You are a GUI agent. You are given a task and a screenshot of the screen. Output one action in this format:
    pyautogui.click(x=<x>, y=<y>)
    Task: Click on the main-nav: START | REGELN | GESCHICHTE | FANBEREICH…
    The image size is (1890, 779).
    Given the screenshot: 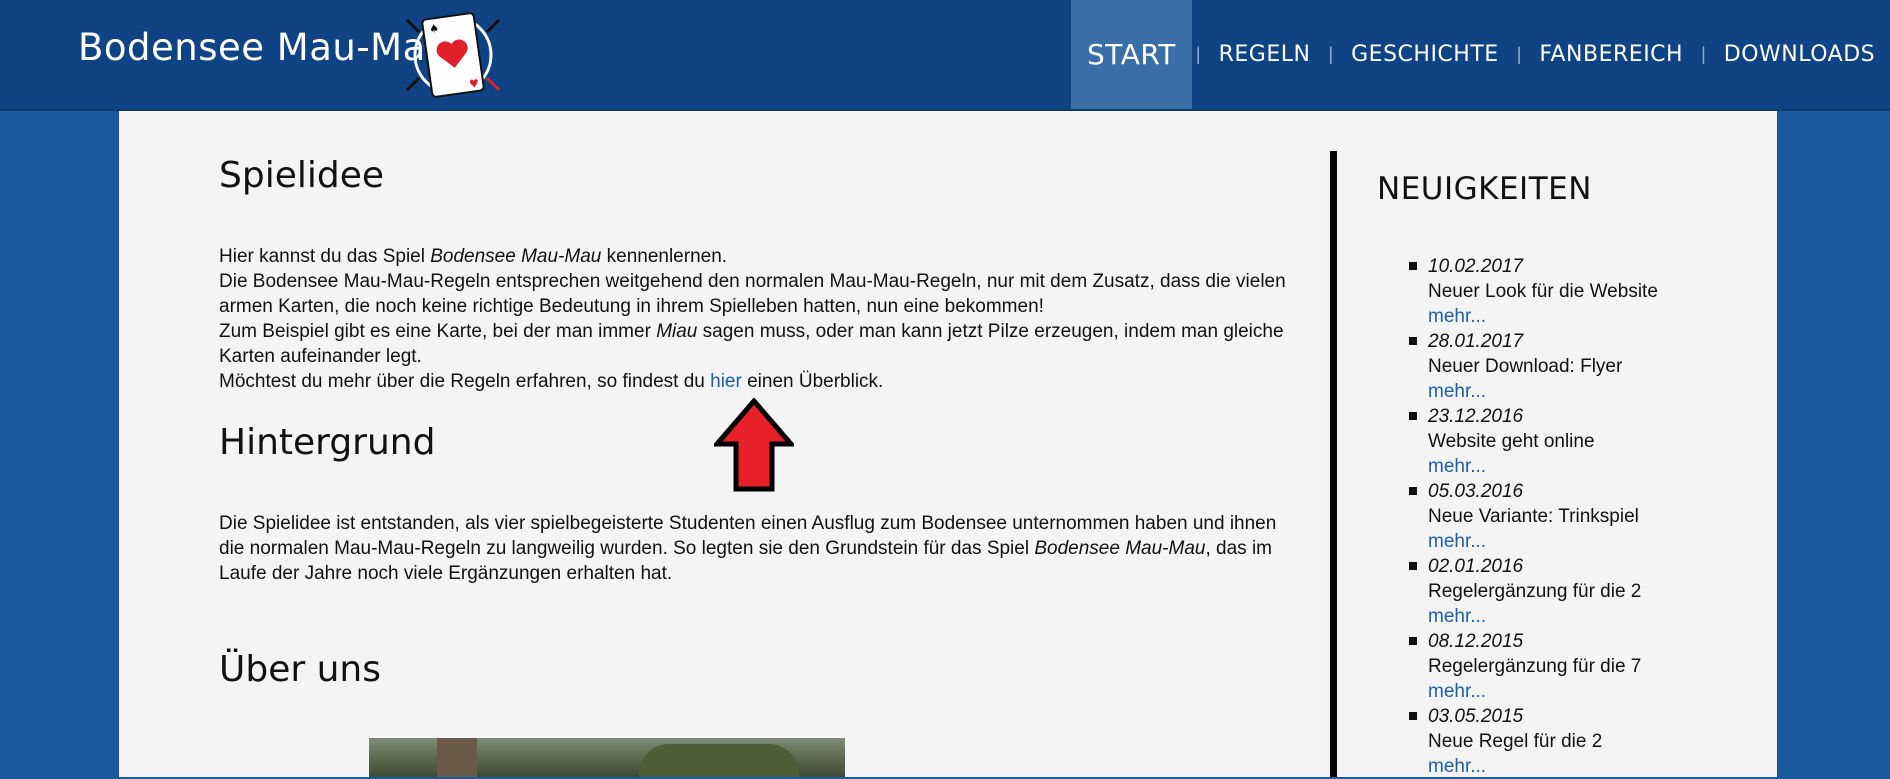 What is the action you would take?
    pyautogui.click(x=1480, y=54)
    